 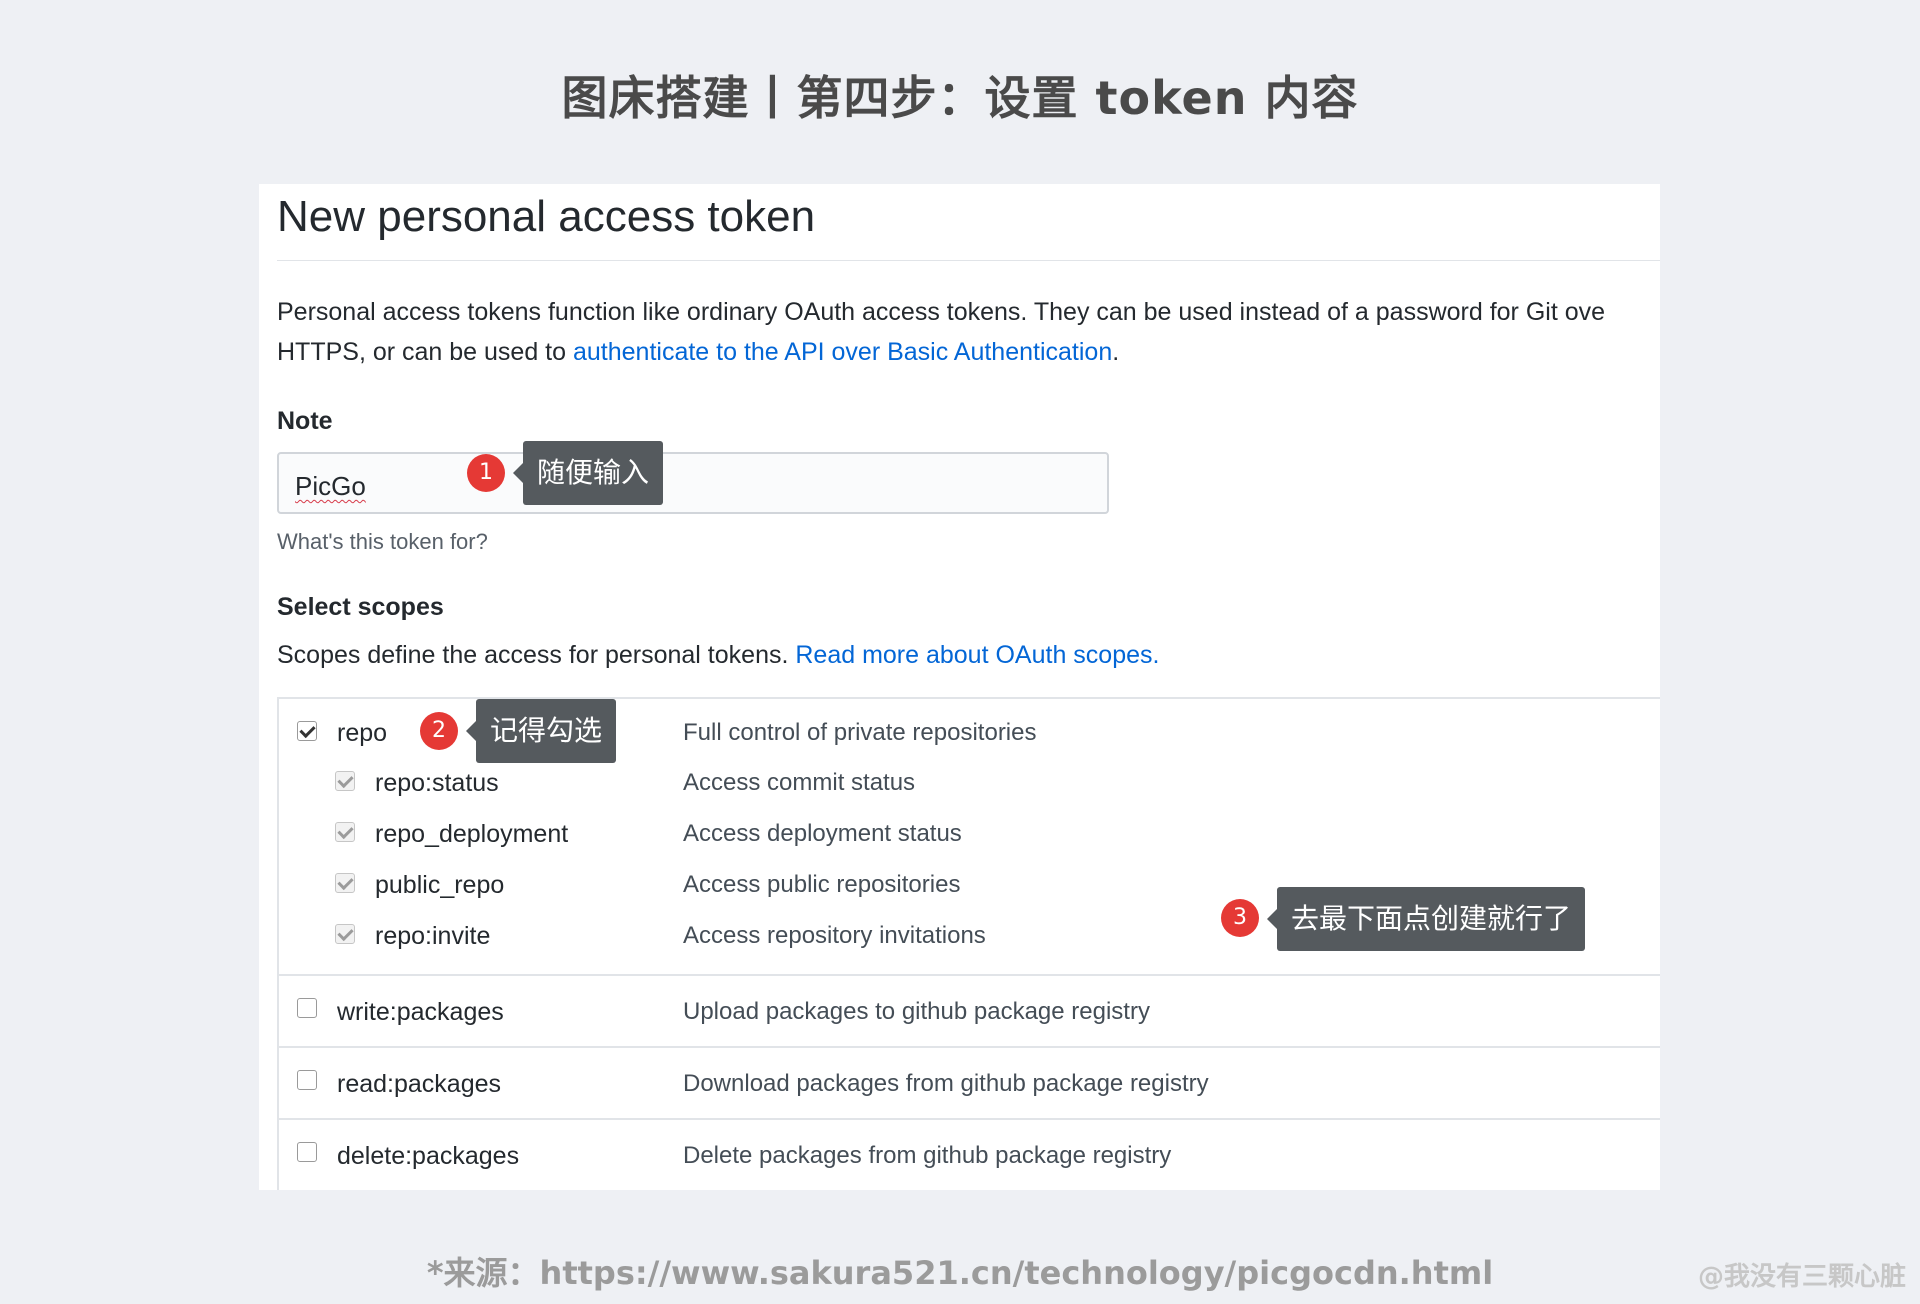 I want to click on repo-invite-checkbox, so click(x=345, y=934).